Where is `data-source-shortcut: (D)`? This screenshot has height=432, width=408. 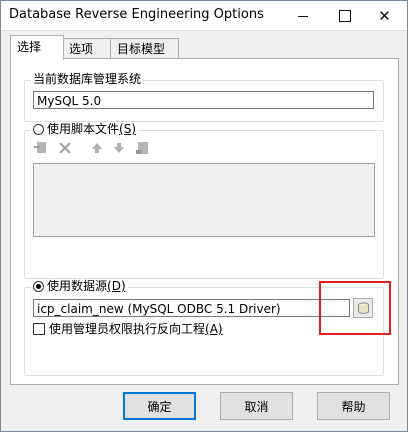
data-source-shortcut: (D) is located at coordinates (116, 286).